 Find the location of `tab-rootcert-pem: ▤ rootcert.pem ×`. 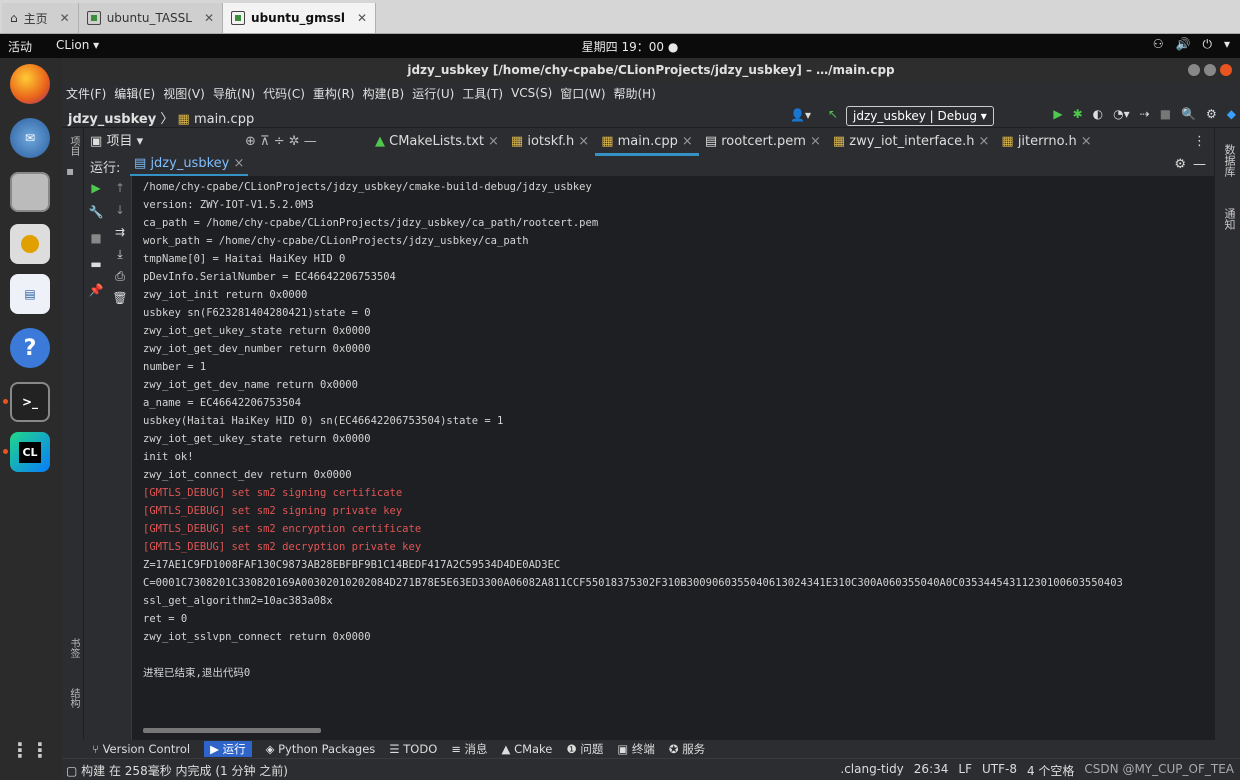

tab-rootcert-pem: ▤ rootcert.pem × is located at coordinates (763, 142).